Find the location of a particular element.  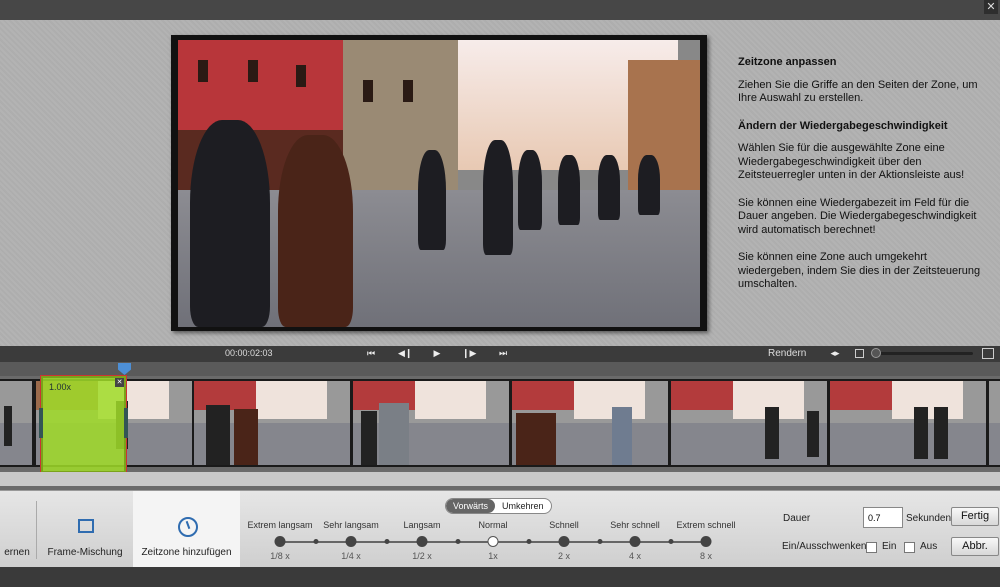

play-icon: ▶ is located at coordinates (437, 354).